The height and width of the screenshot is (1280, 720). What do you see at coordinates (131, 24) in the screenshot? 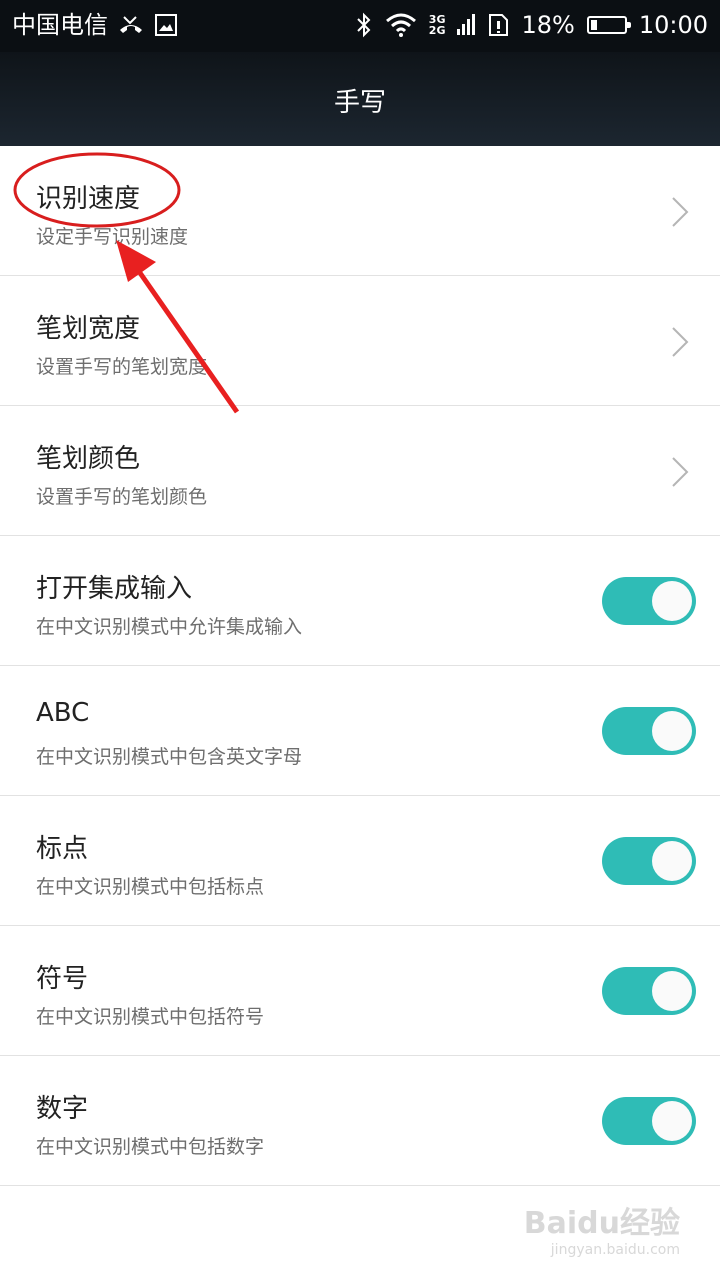
I see `missed-call-icon` at bounding box center [131, 24].